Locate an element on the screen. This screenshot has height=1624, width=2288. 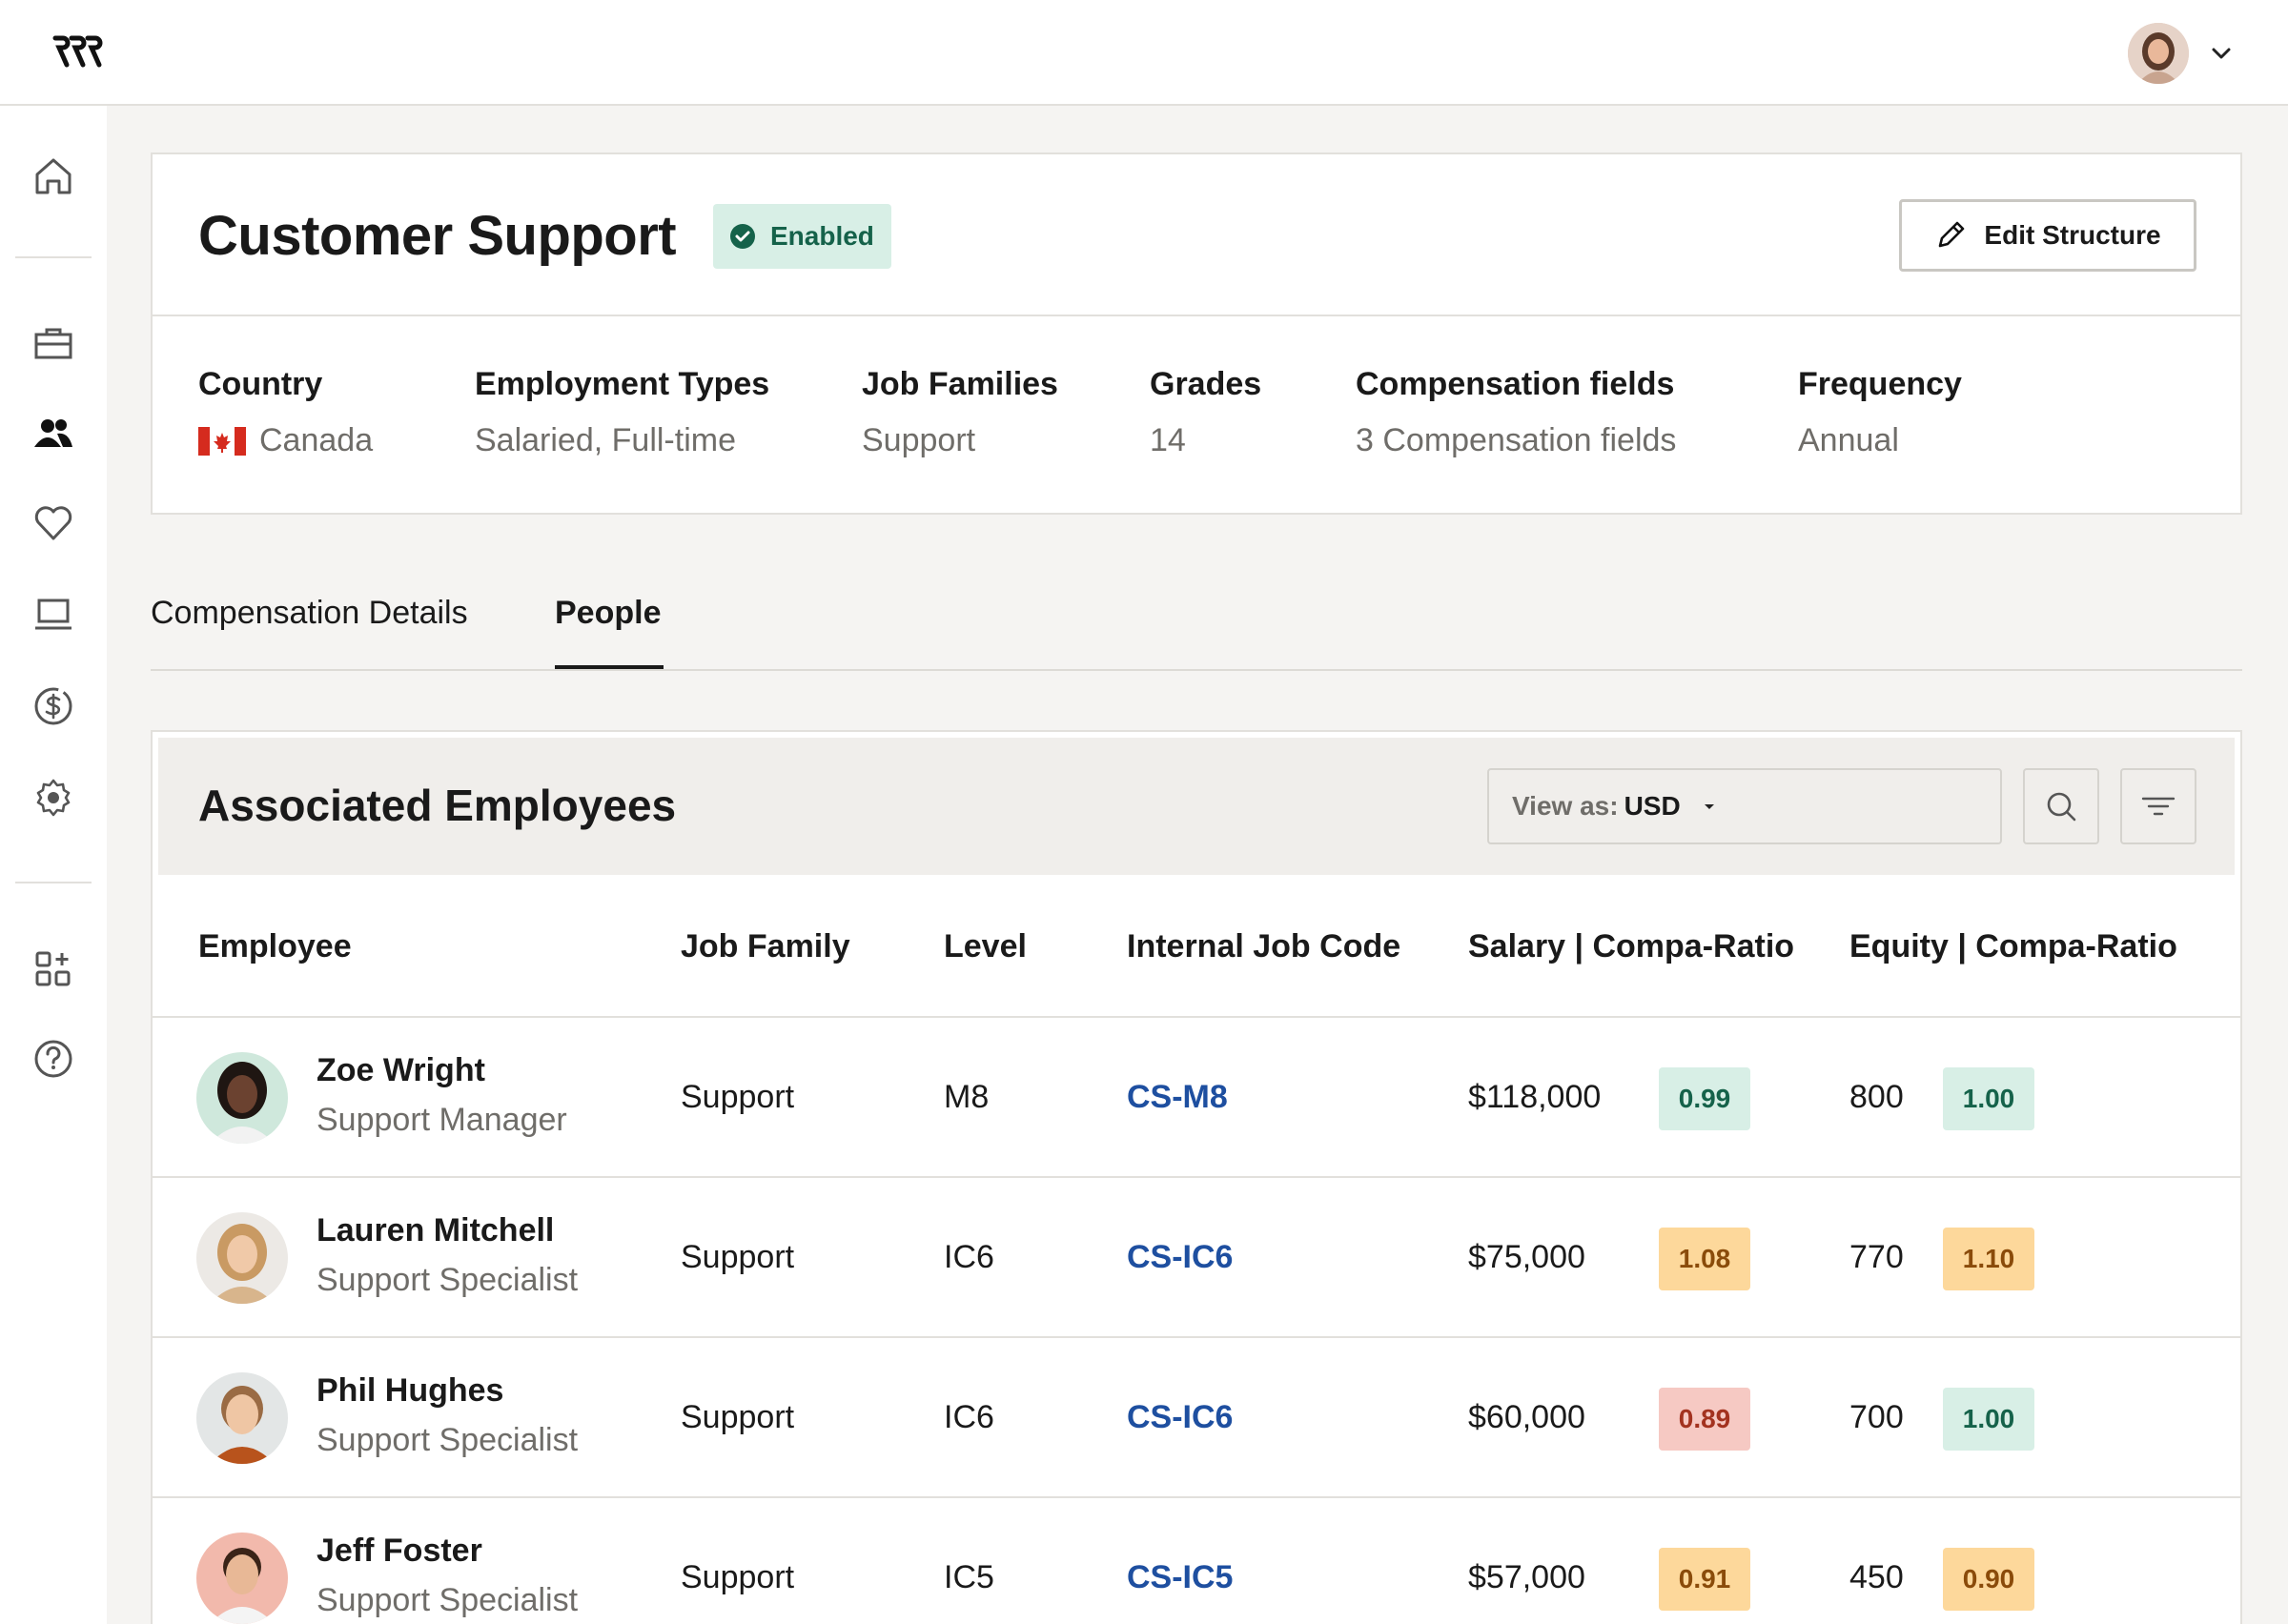
employee-name: Zoe Wright is located at coordinates (401, 1070).